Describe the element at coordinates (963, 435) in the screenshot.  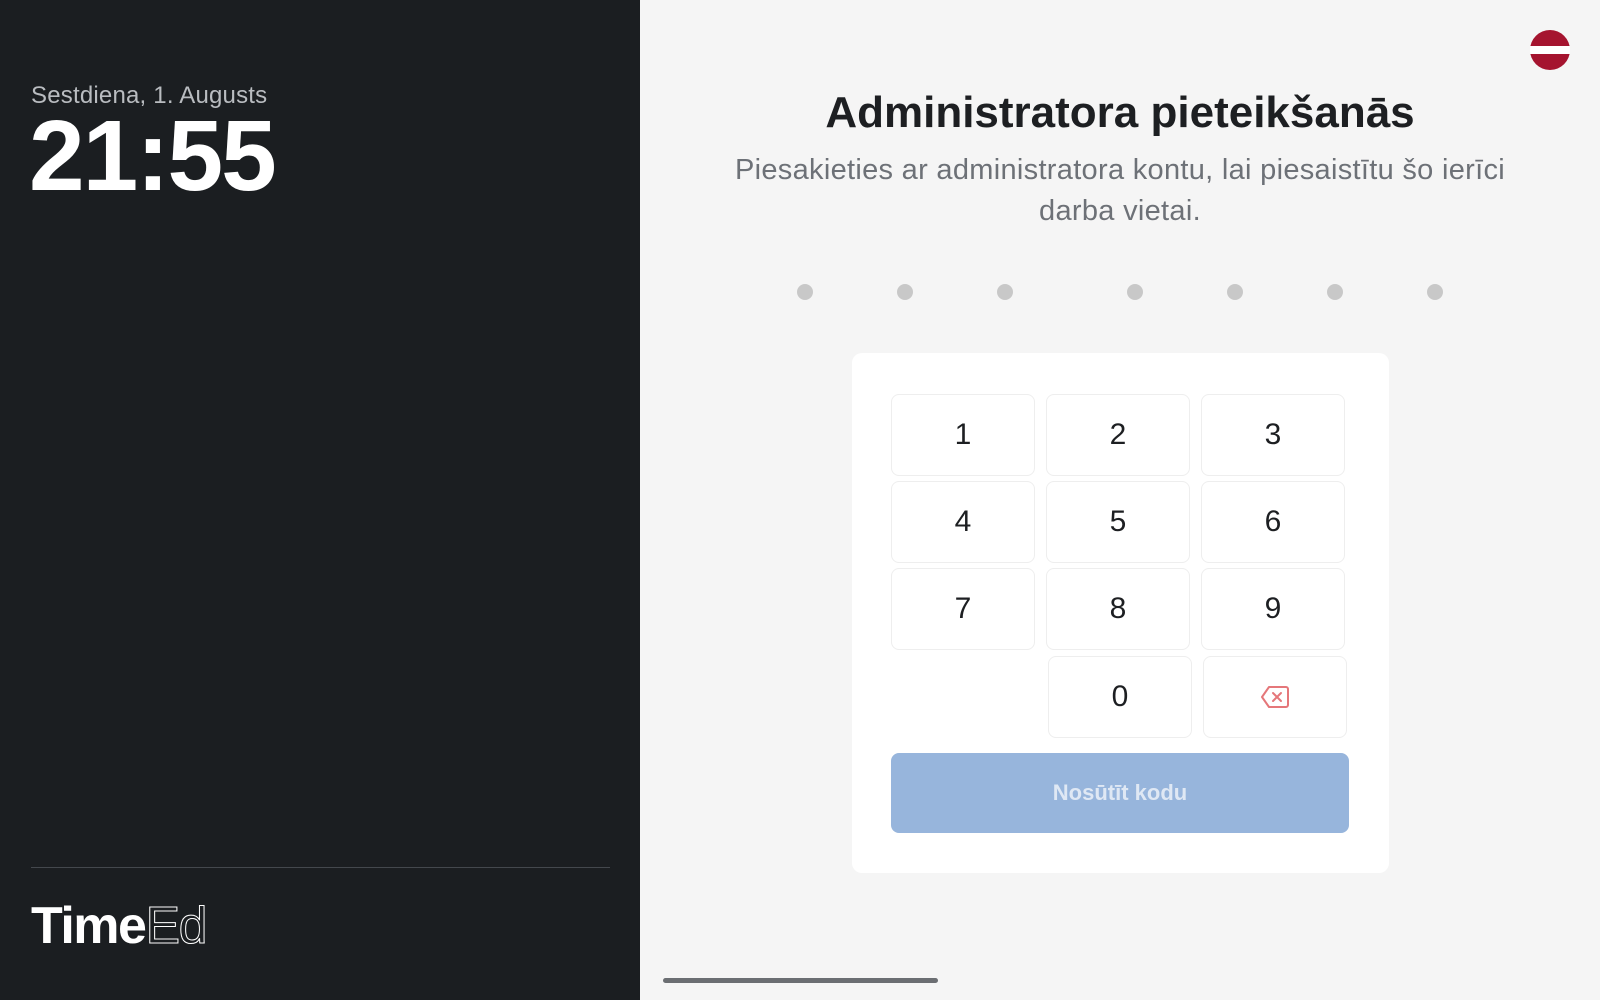
I see `key-1: 1` at that location.